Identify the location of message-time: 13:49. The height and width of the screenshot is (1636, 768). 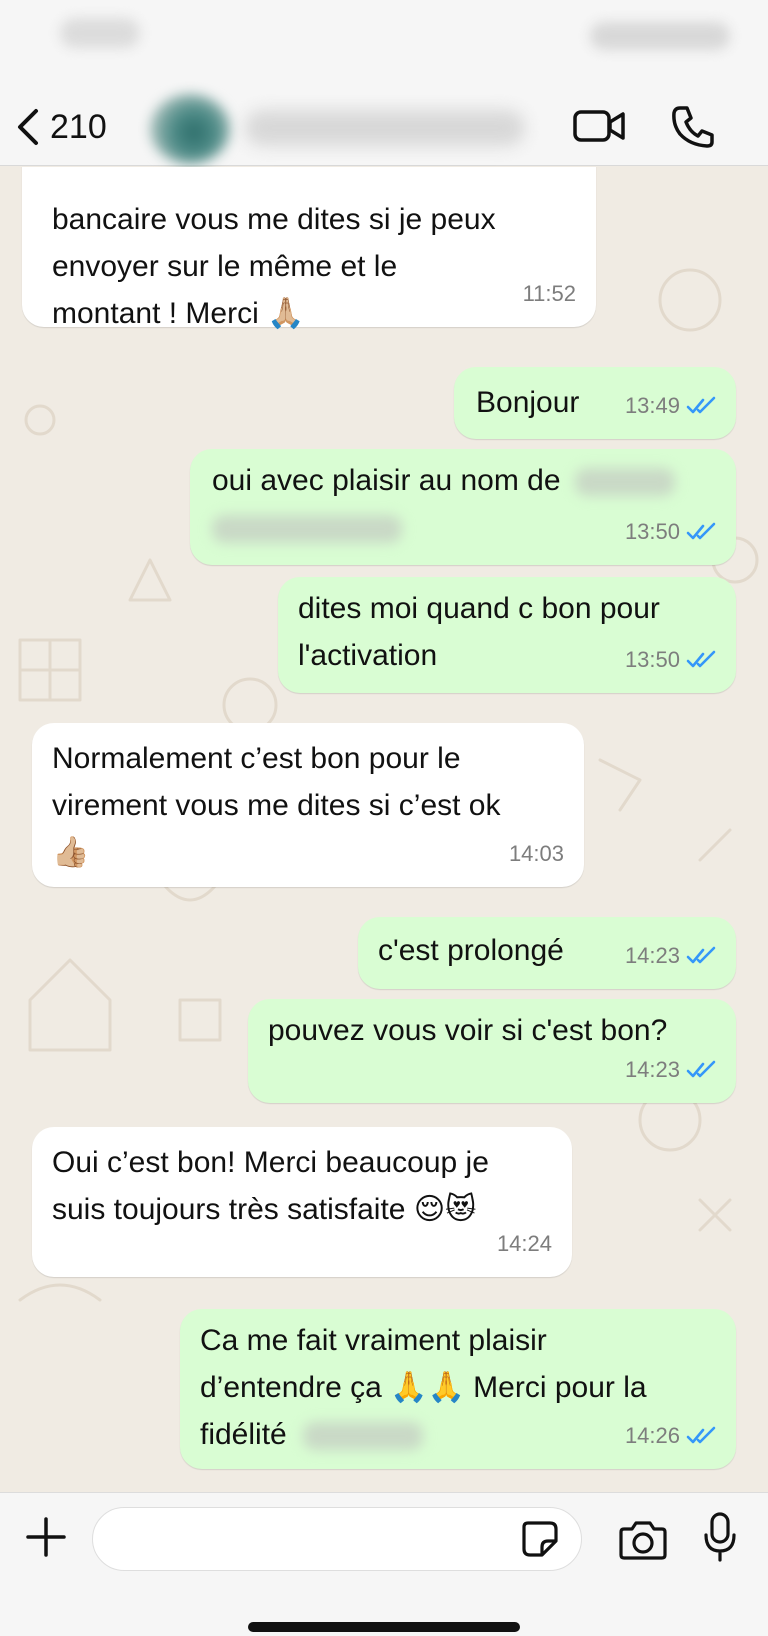
(652, 405).